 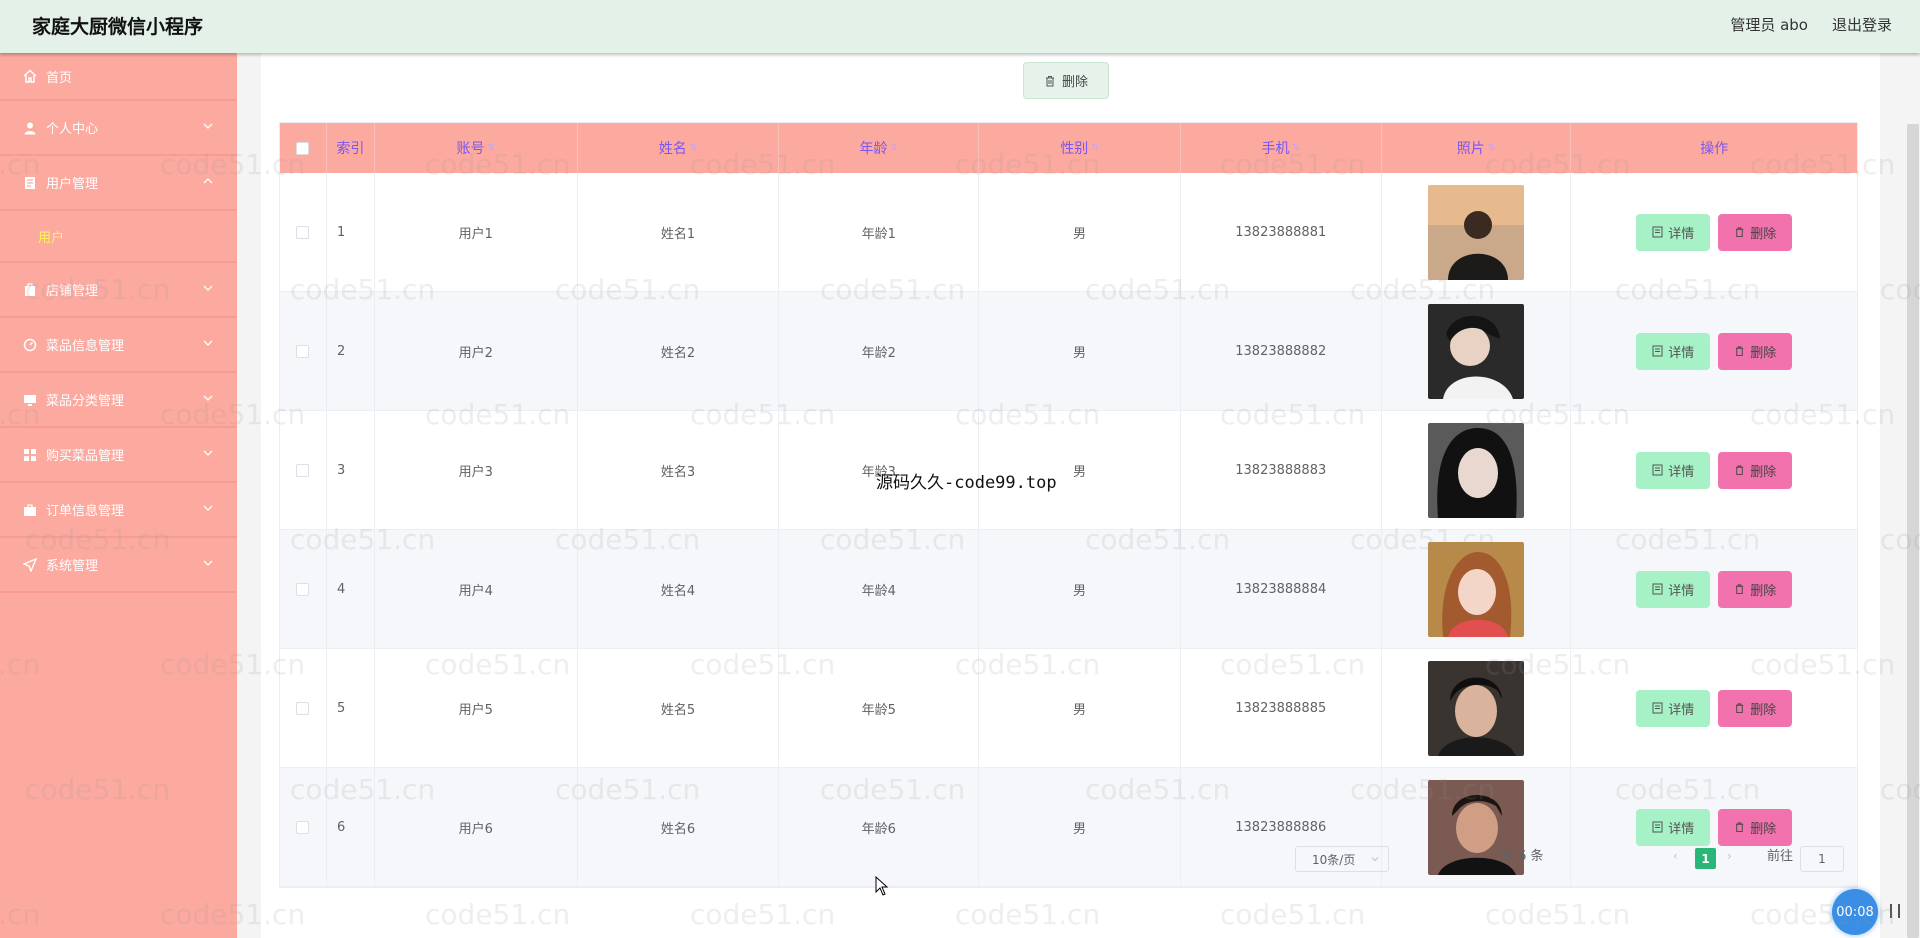 What do you see at coordinates (30, 565) in the screenshot?
I see `navigation-icon` at bounding box center [30, 565].